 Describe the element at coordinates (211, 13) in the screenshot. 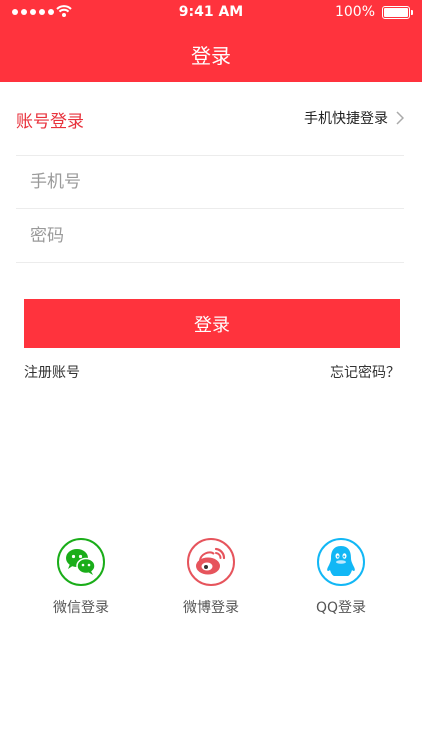

I see `status-bar: 9:41 AM 100%` at that location.